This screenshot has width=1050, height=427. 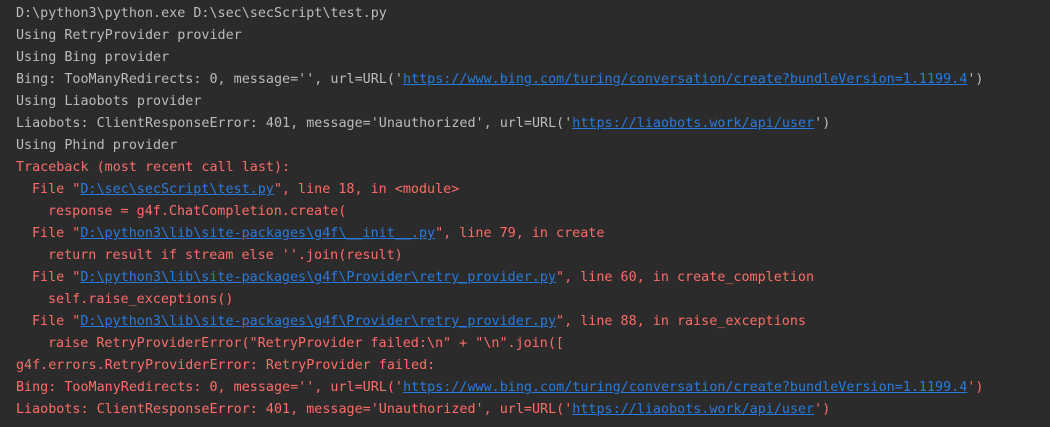 I want to click on output-line-liaobots-provider: Using Liaobots provider, so click(x=109, y=101).